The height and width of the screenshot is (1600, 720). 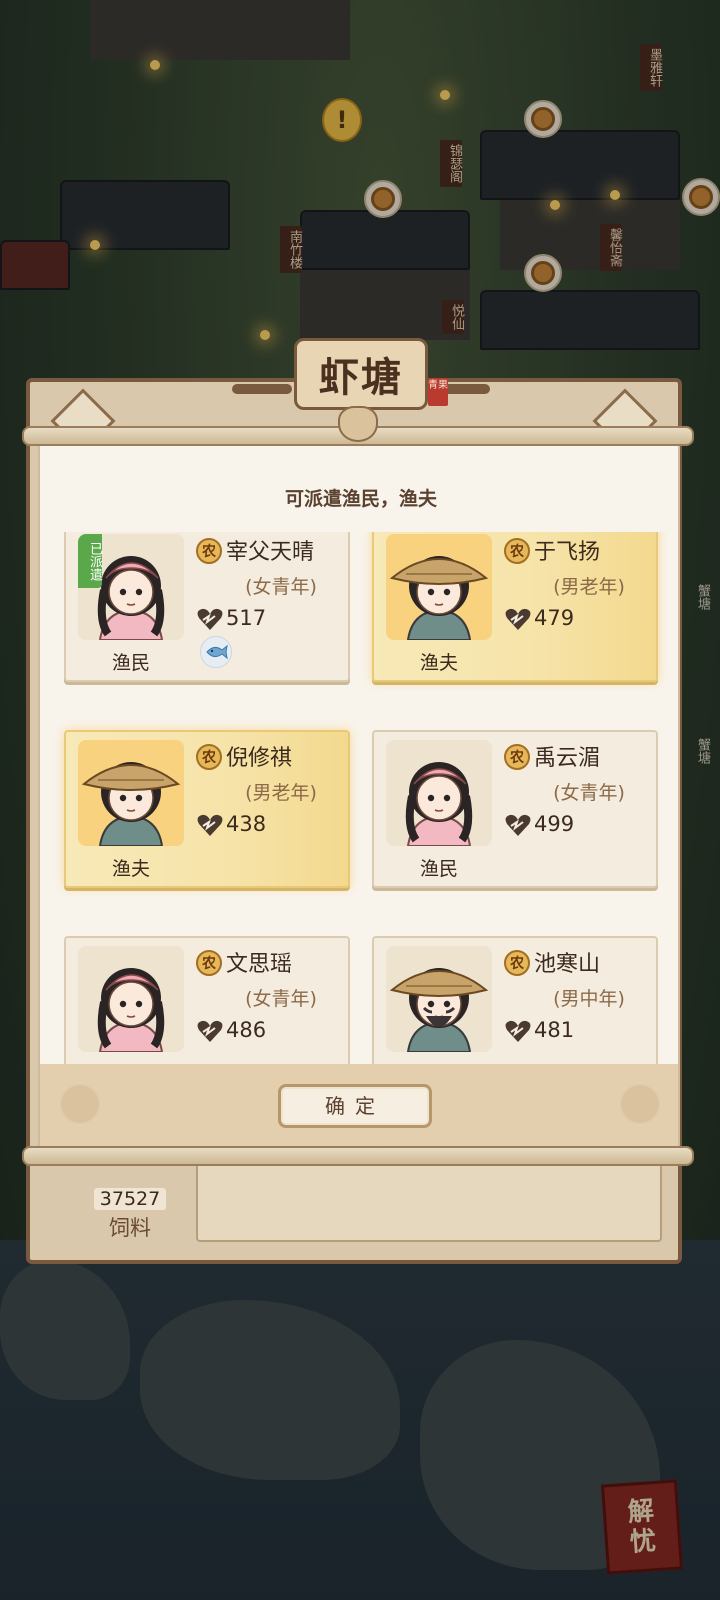 What do you see at coordinates (355, 1106) in the screenshot?
I see `confirm-button: 确定` at bounding box center [355, 1106].